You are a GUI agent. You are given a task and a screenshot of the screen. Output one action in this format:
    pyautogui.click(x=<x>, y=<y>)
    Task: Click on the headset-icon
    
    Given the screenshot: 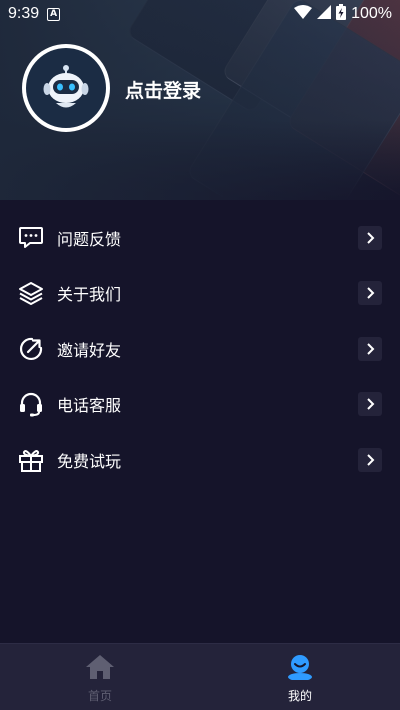 What is the action you would take?
    pyautogui.click(x=31, y=404)
    